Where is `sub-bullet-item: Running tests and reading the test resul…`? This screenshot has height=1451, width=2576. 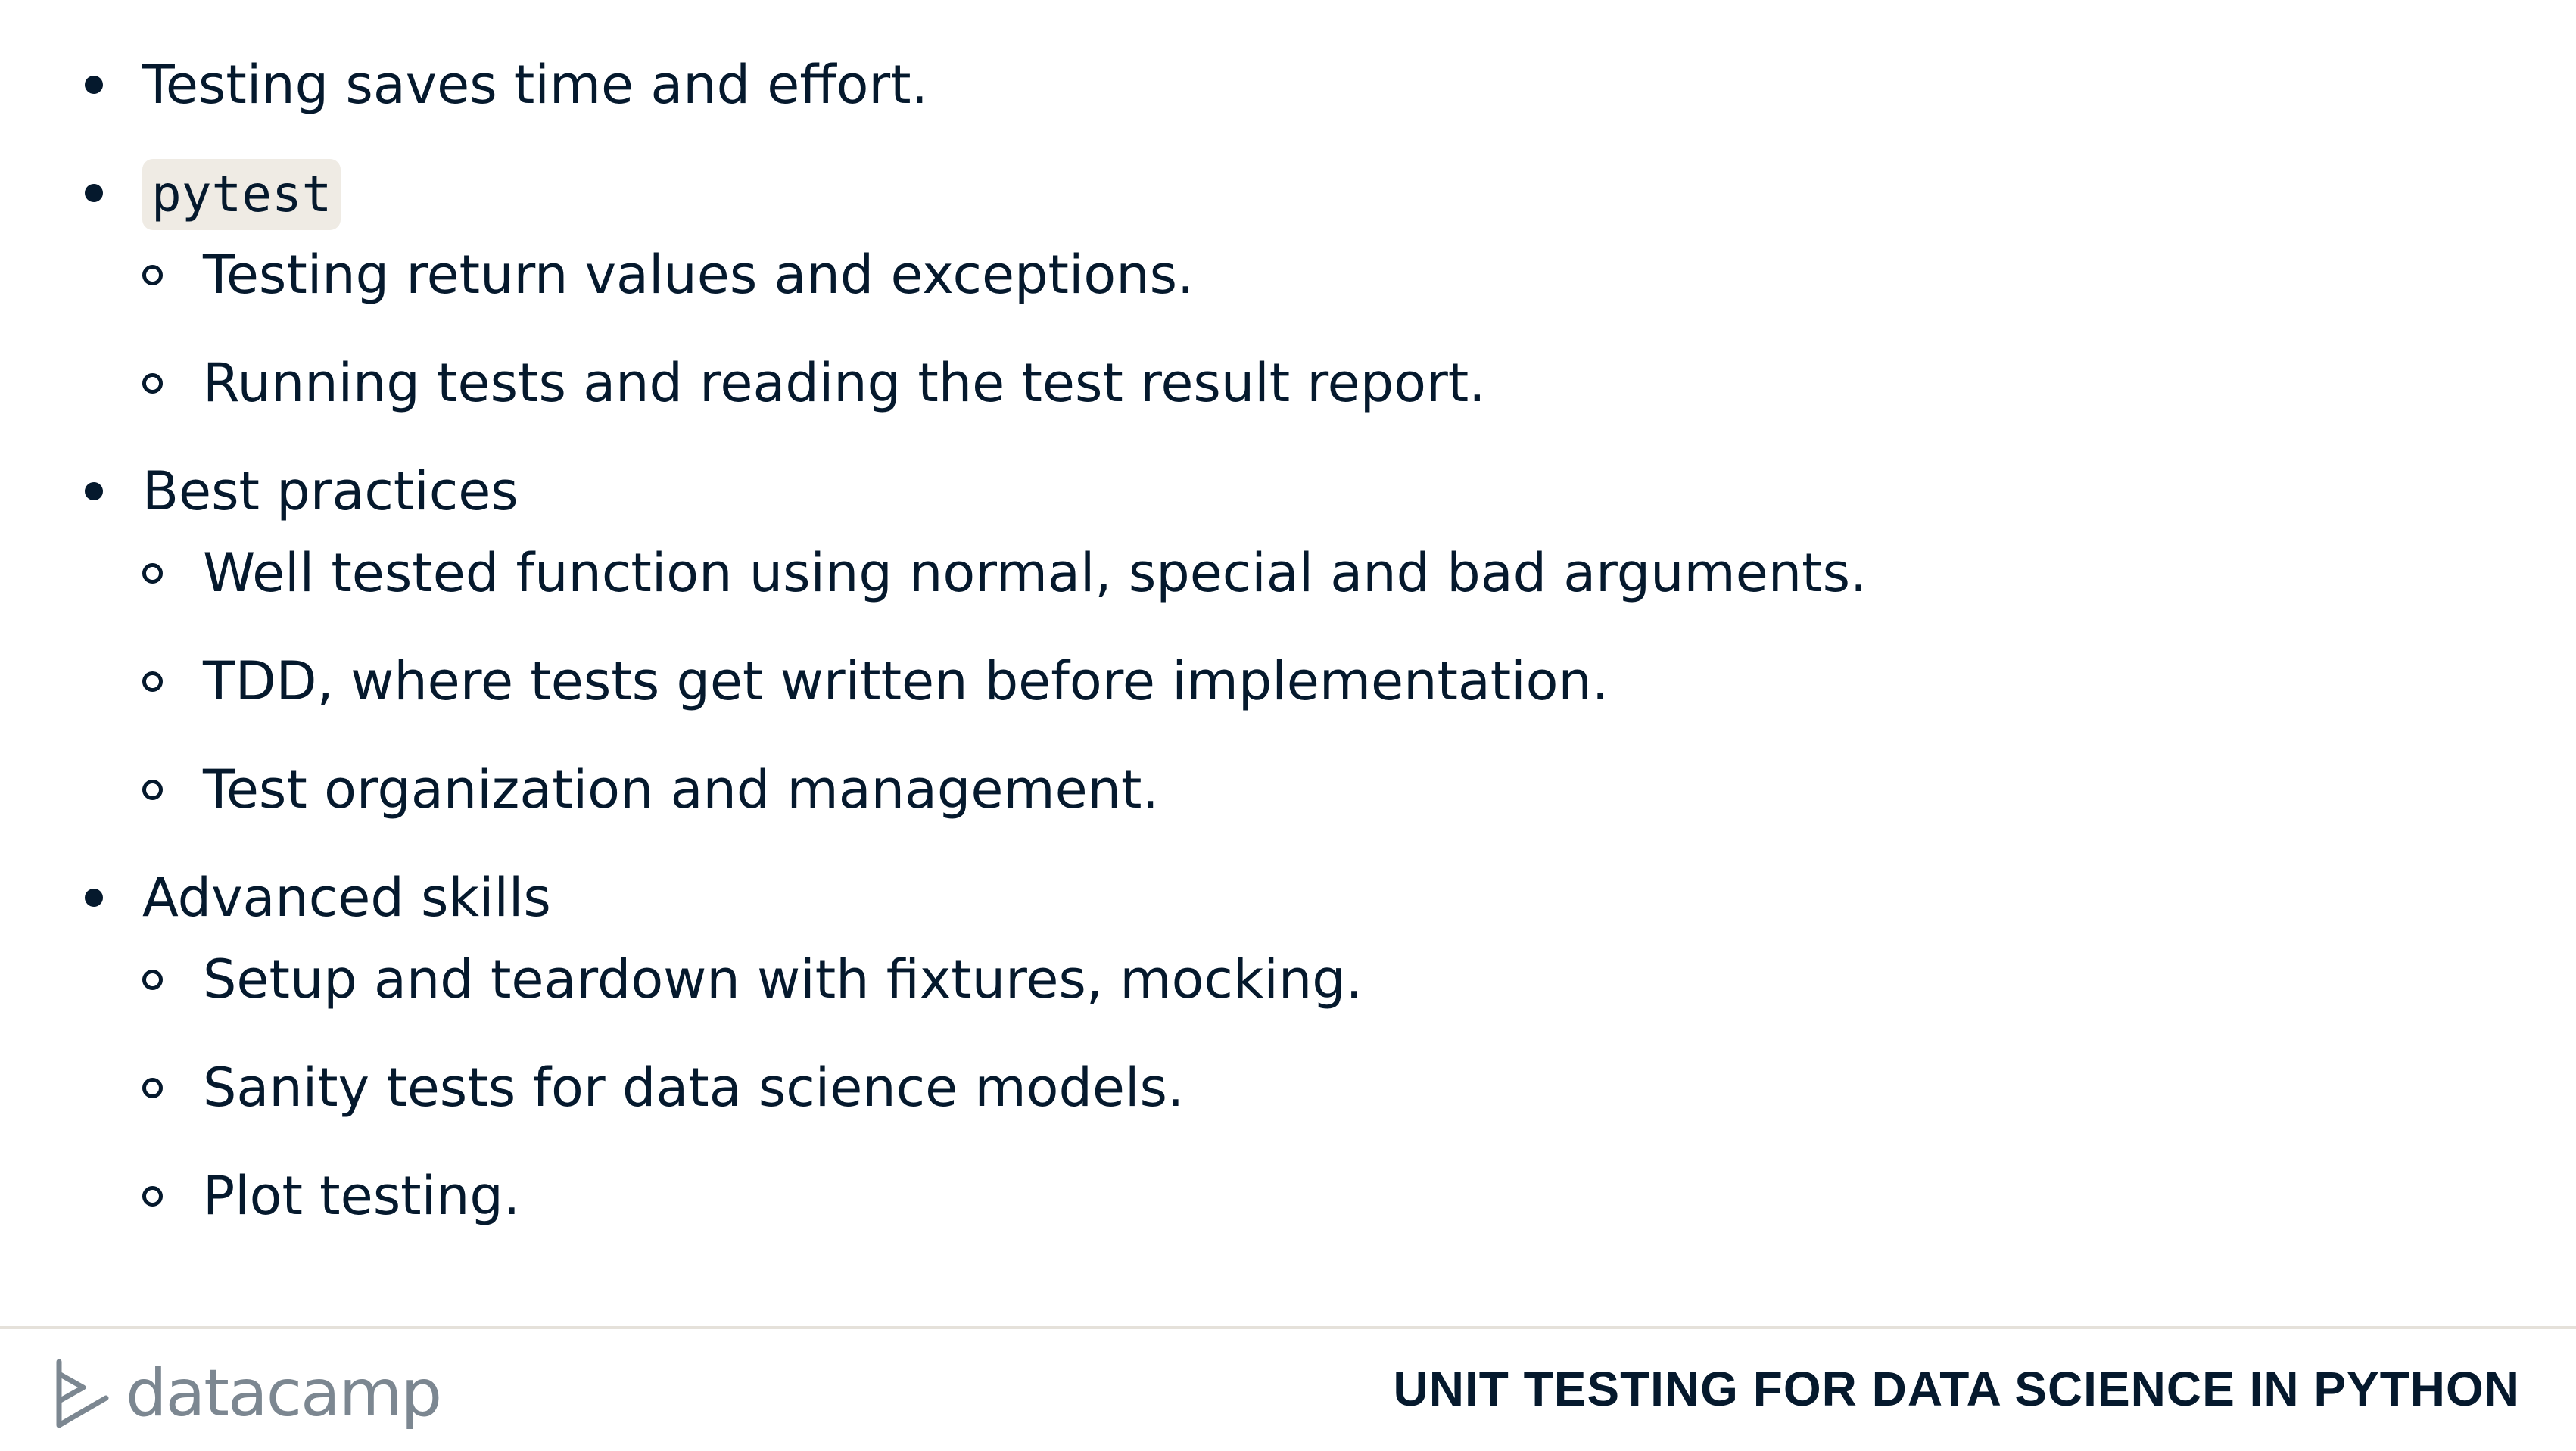 sub-bullet-item: Running tests and reading the test resul… is located at coordinates (1320, 383).